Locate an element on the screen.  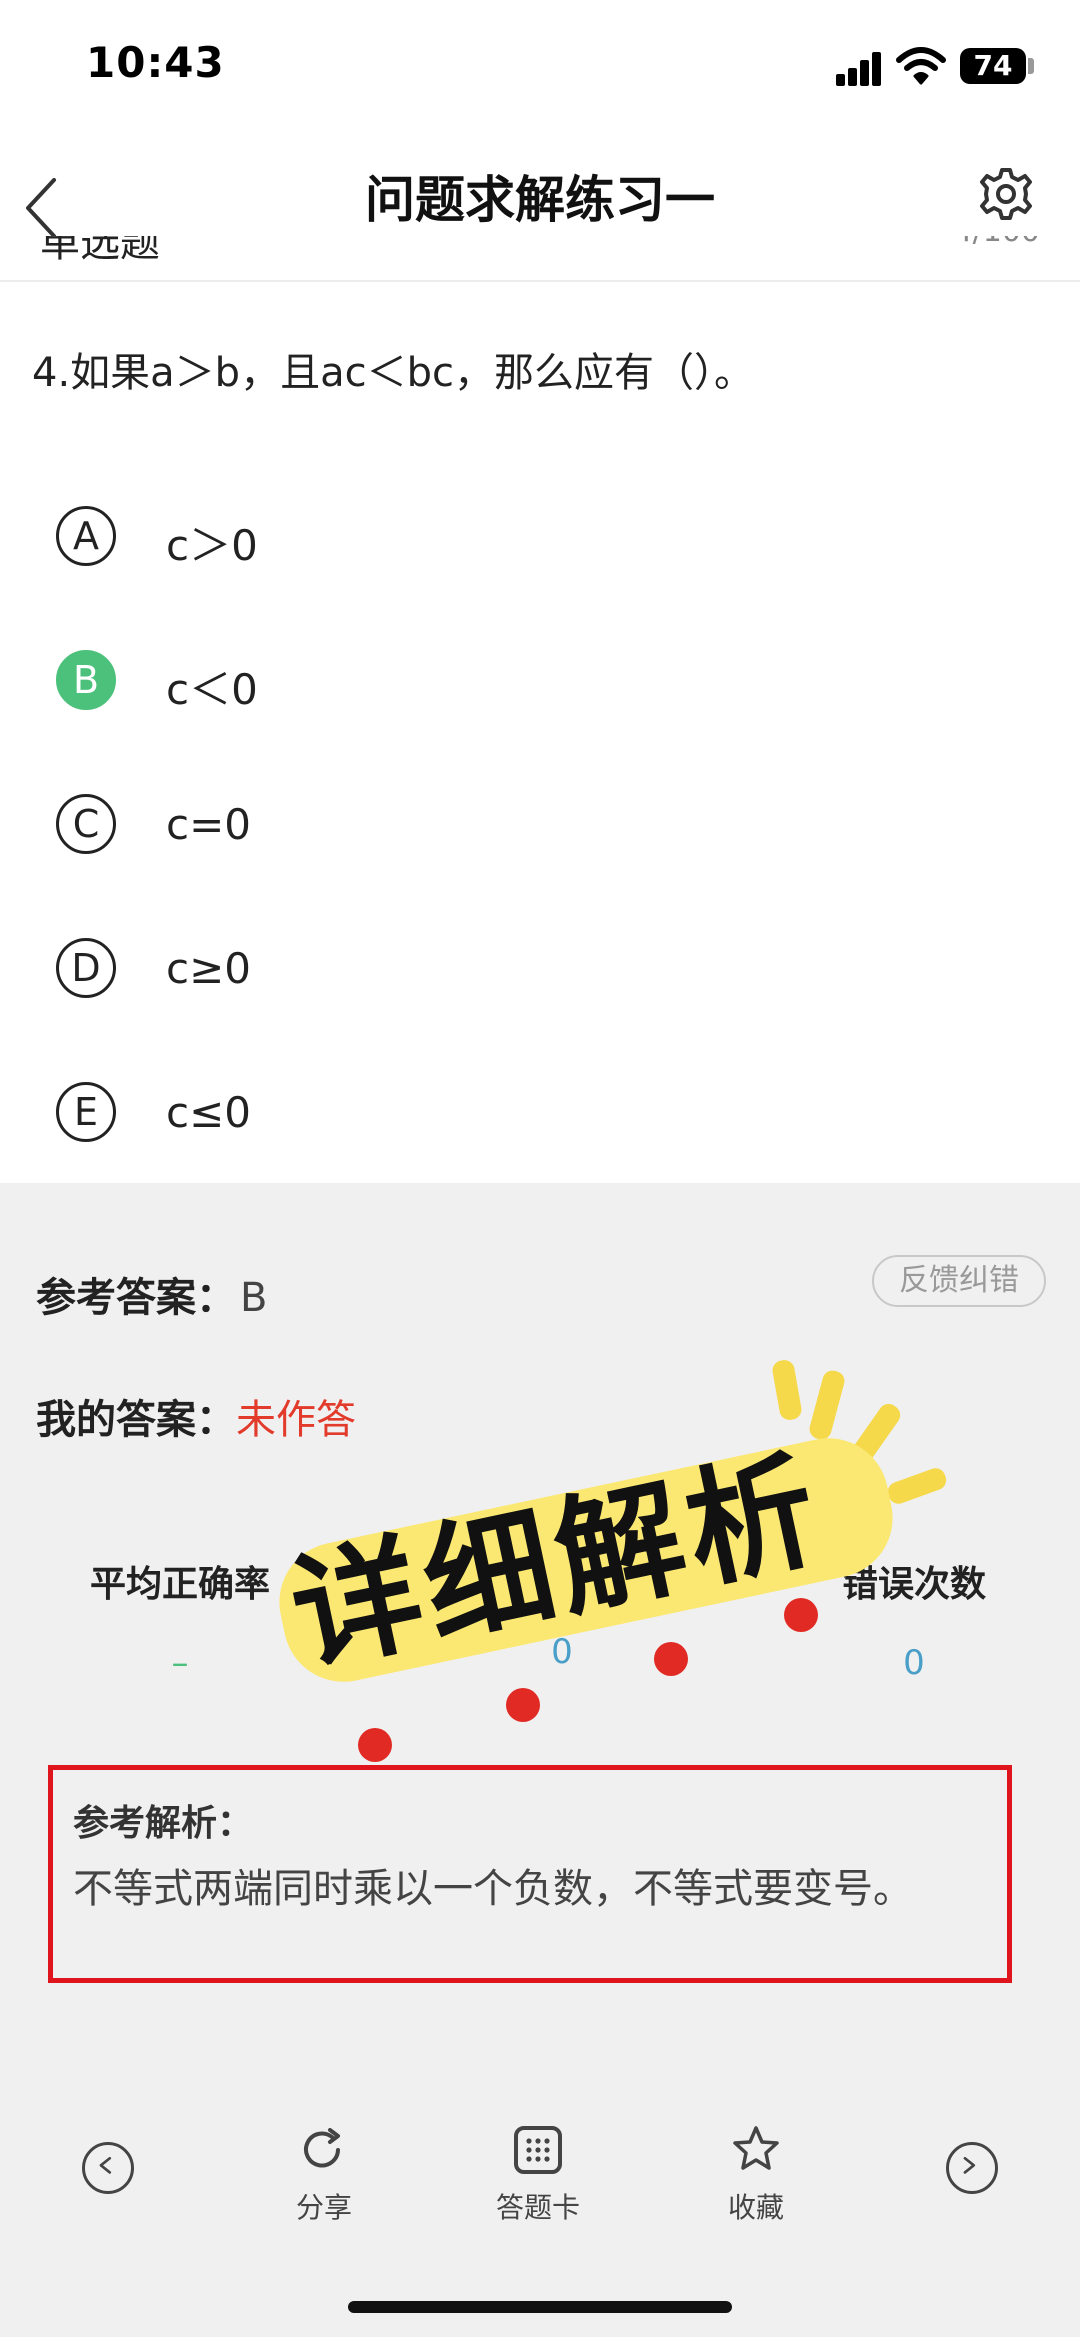
bottom-toolbar: 分享 答题卡 收藏 is located at coordinates (540, 2170).